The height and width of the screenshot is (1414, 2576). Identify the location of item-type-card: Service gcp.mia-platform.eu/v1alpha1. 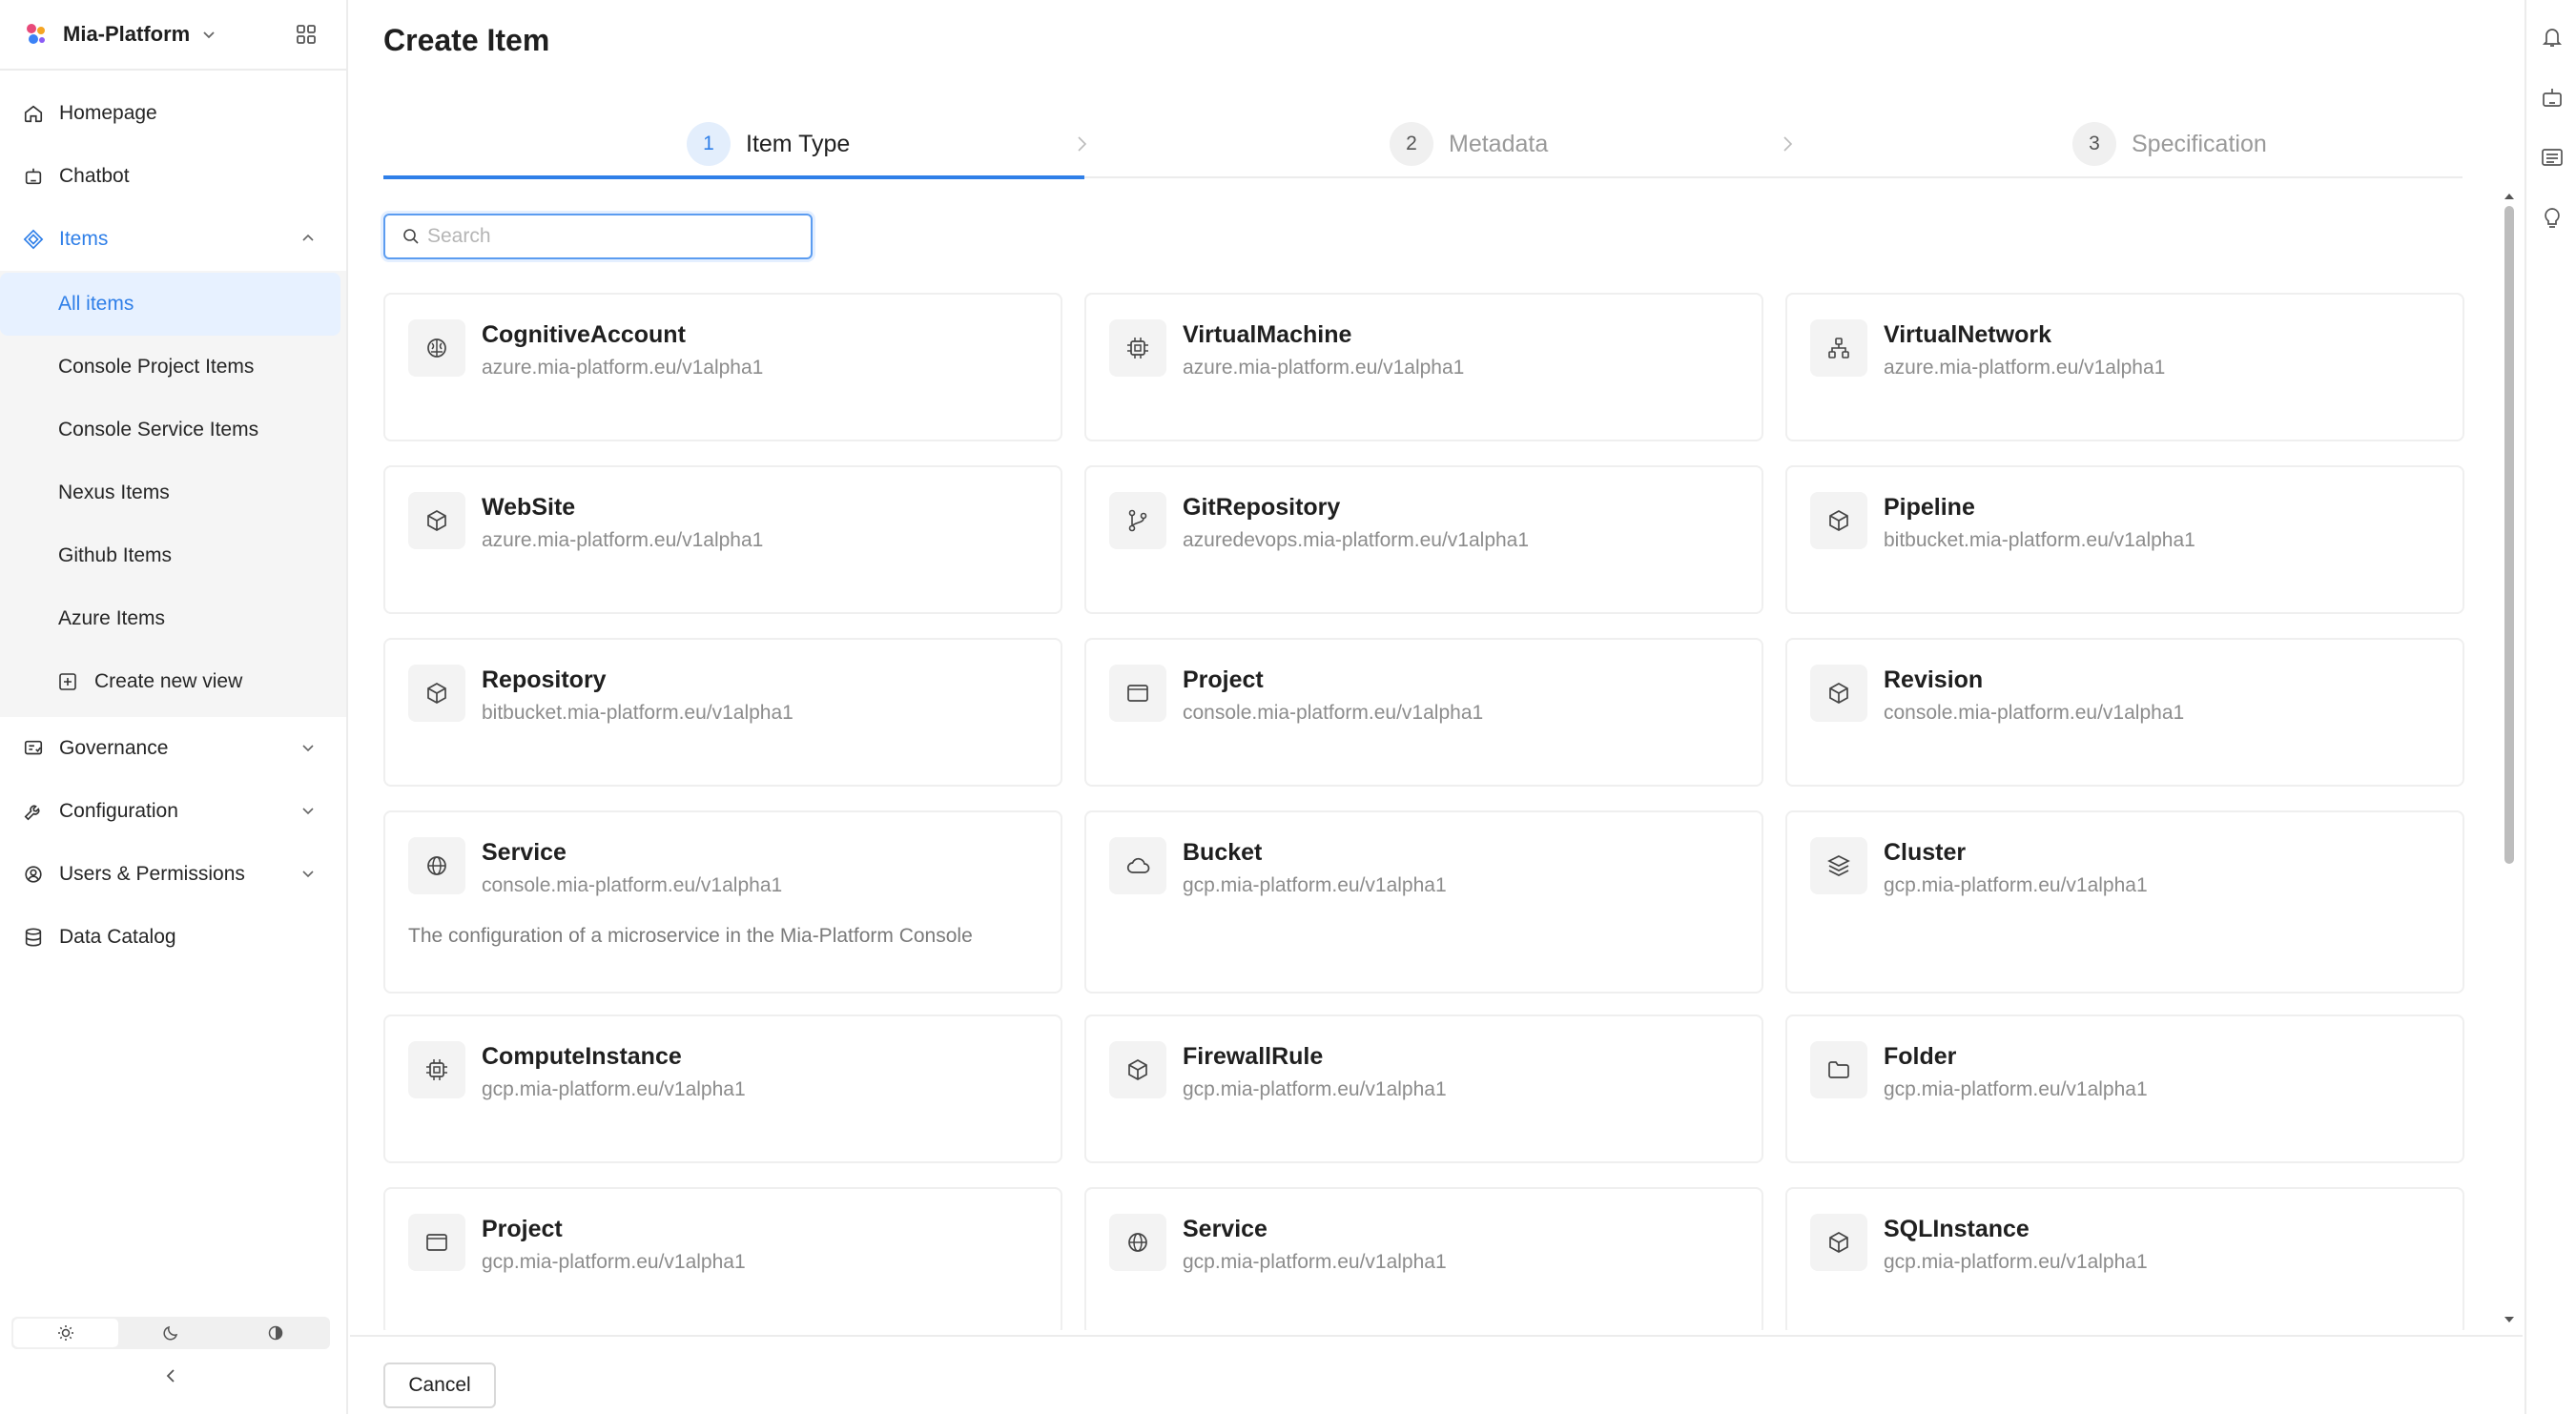
(1423, 1259).